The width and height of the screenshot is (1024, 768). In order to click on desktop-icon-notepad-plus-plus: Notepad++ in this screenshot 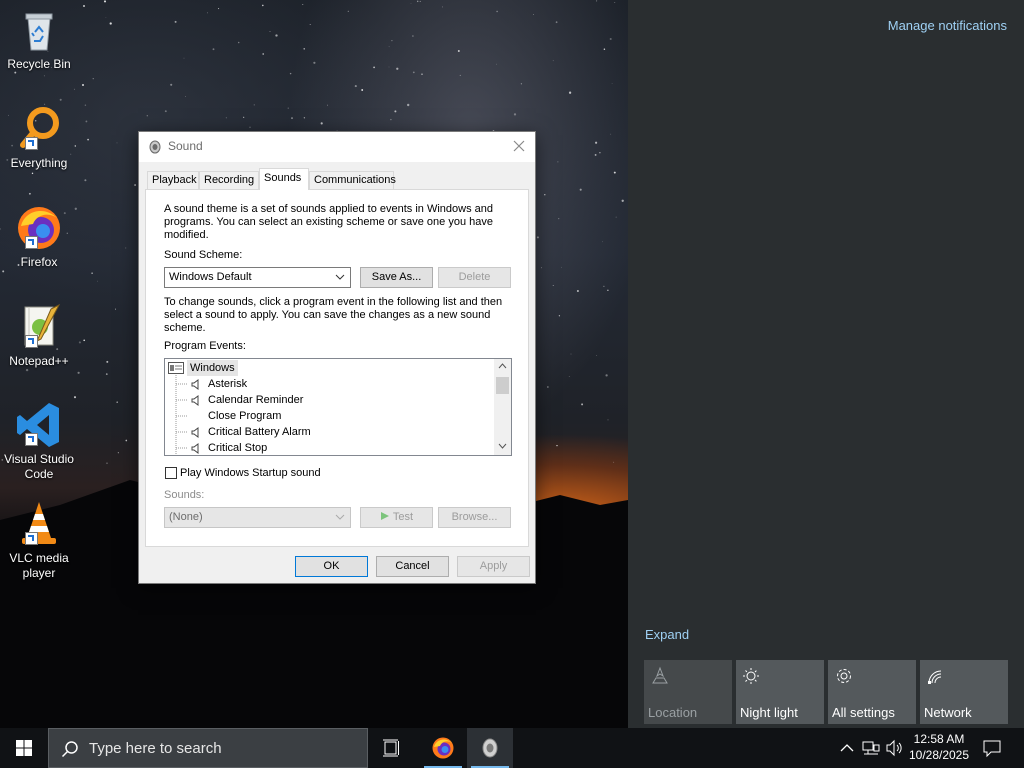, I will do `click(39, 336)`.